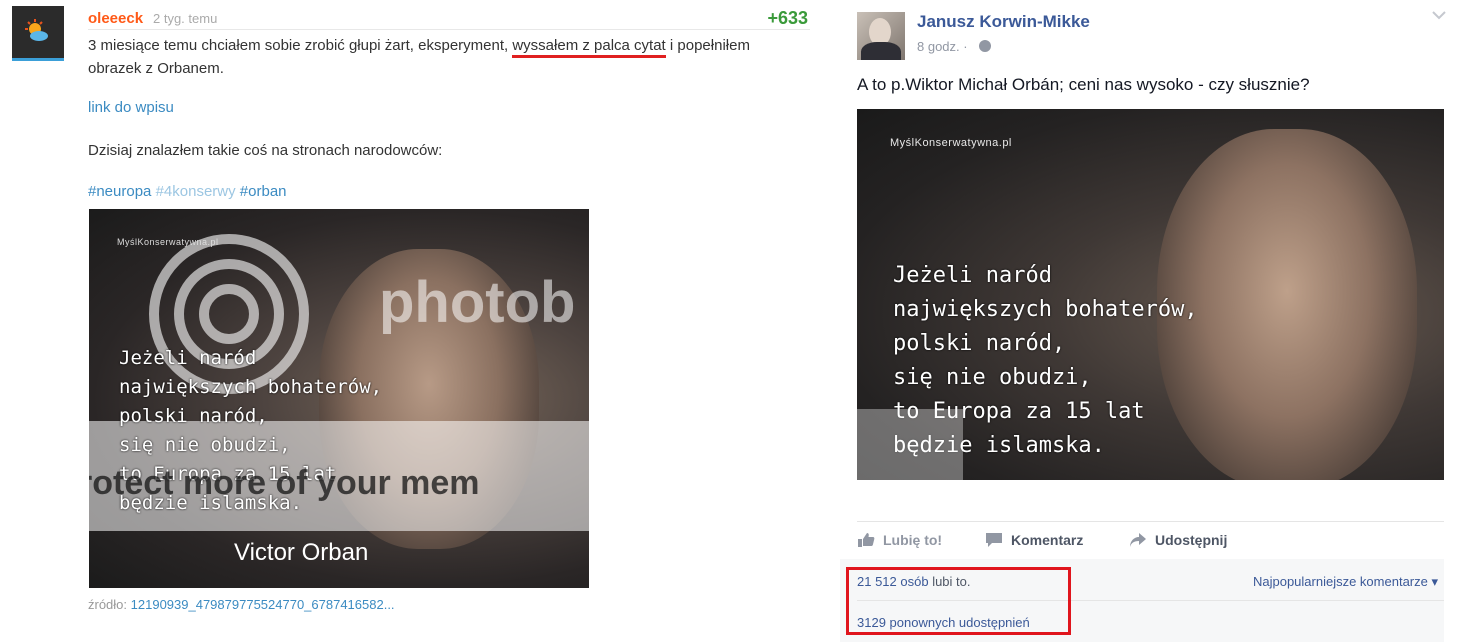 The image size is (1468, 642). I want to click on tag-neuropa: #neuropa, so click(119, 191).